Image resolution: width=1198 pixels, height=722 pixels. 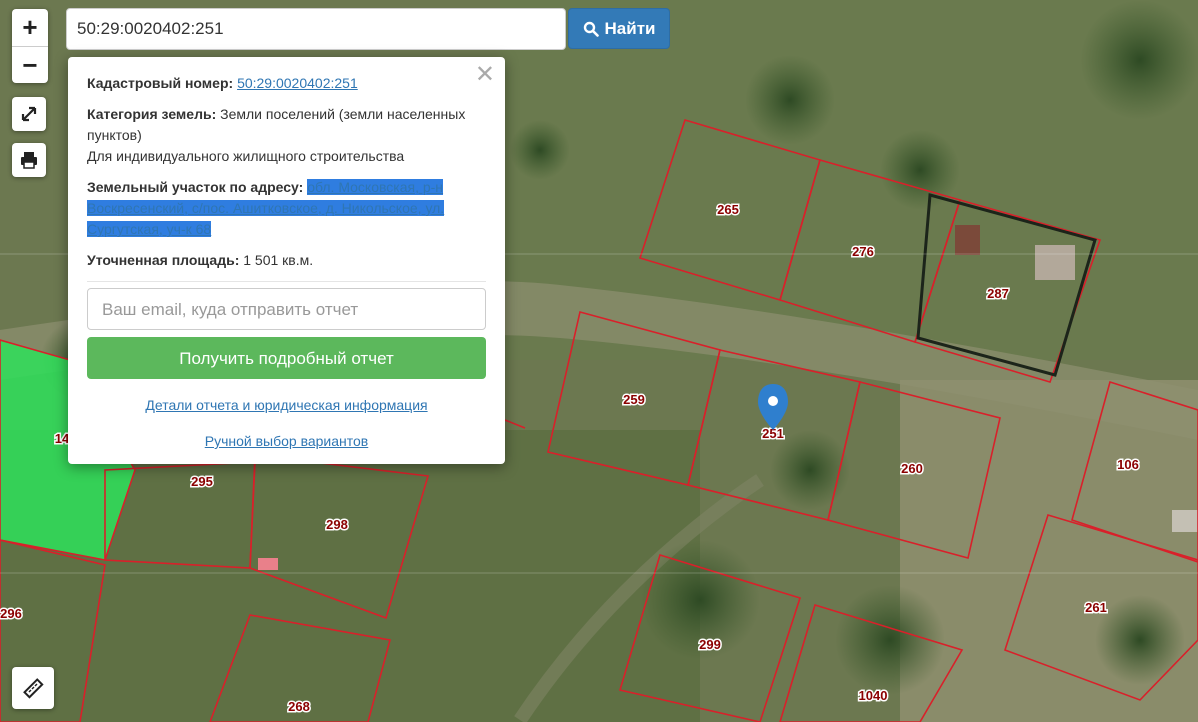 I want to click on print-button, so click(x=29, y=160).